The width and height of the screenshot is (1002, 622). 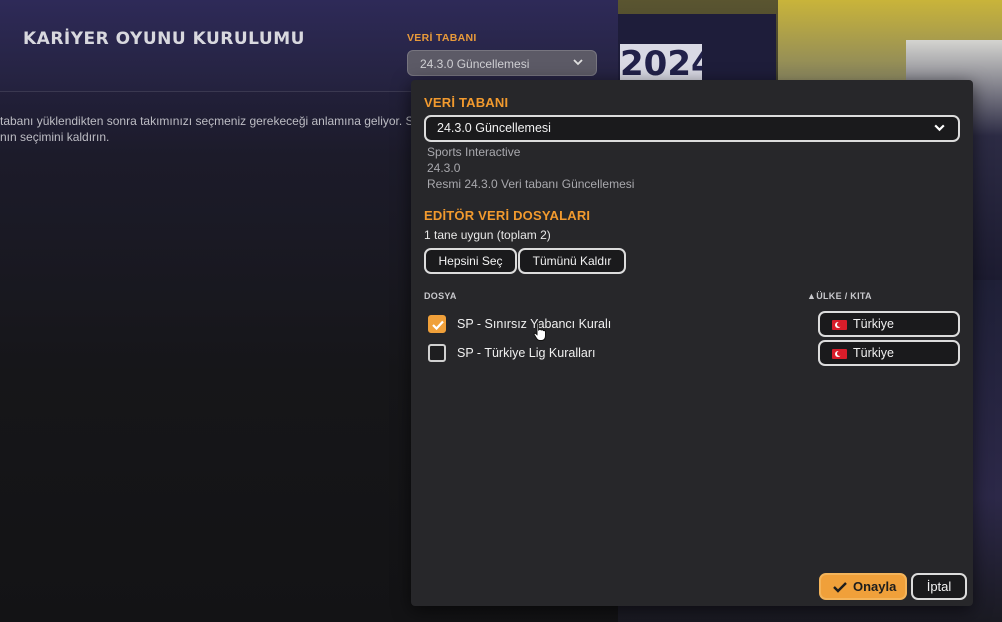 I want to click on file-row: SP - Sınırsız Yabancı Kuralı Türkiye, so click(x=695, y=324).